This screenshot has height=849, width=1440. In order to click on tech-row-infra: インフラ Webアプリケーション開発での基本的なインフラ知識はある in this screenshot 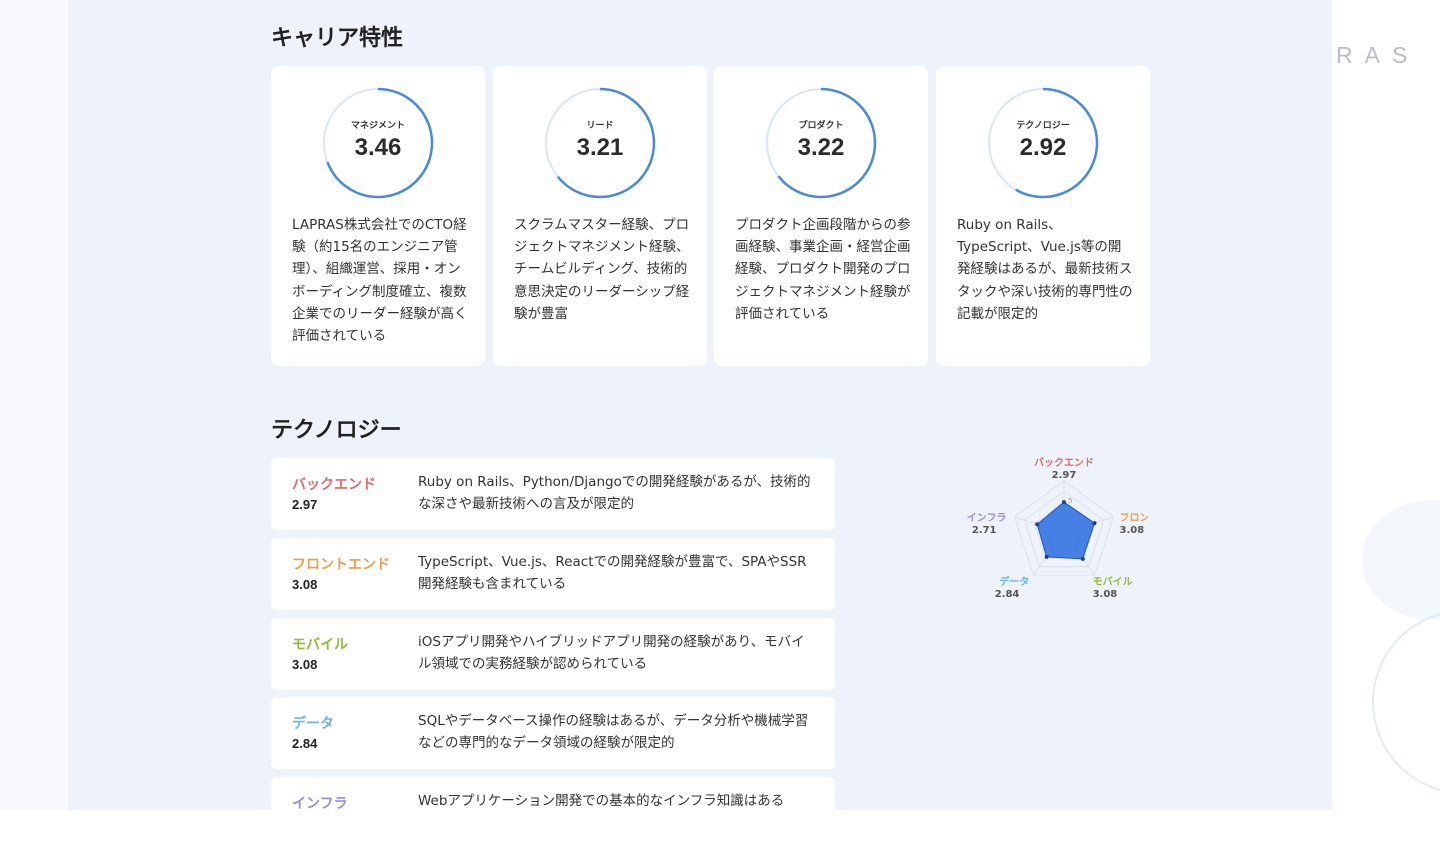, I will do `click(553, 813)`.